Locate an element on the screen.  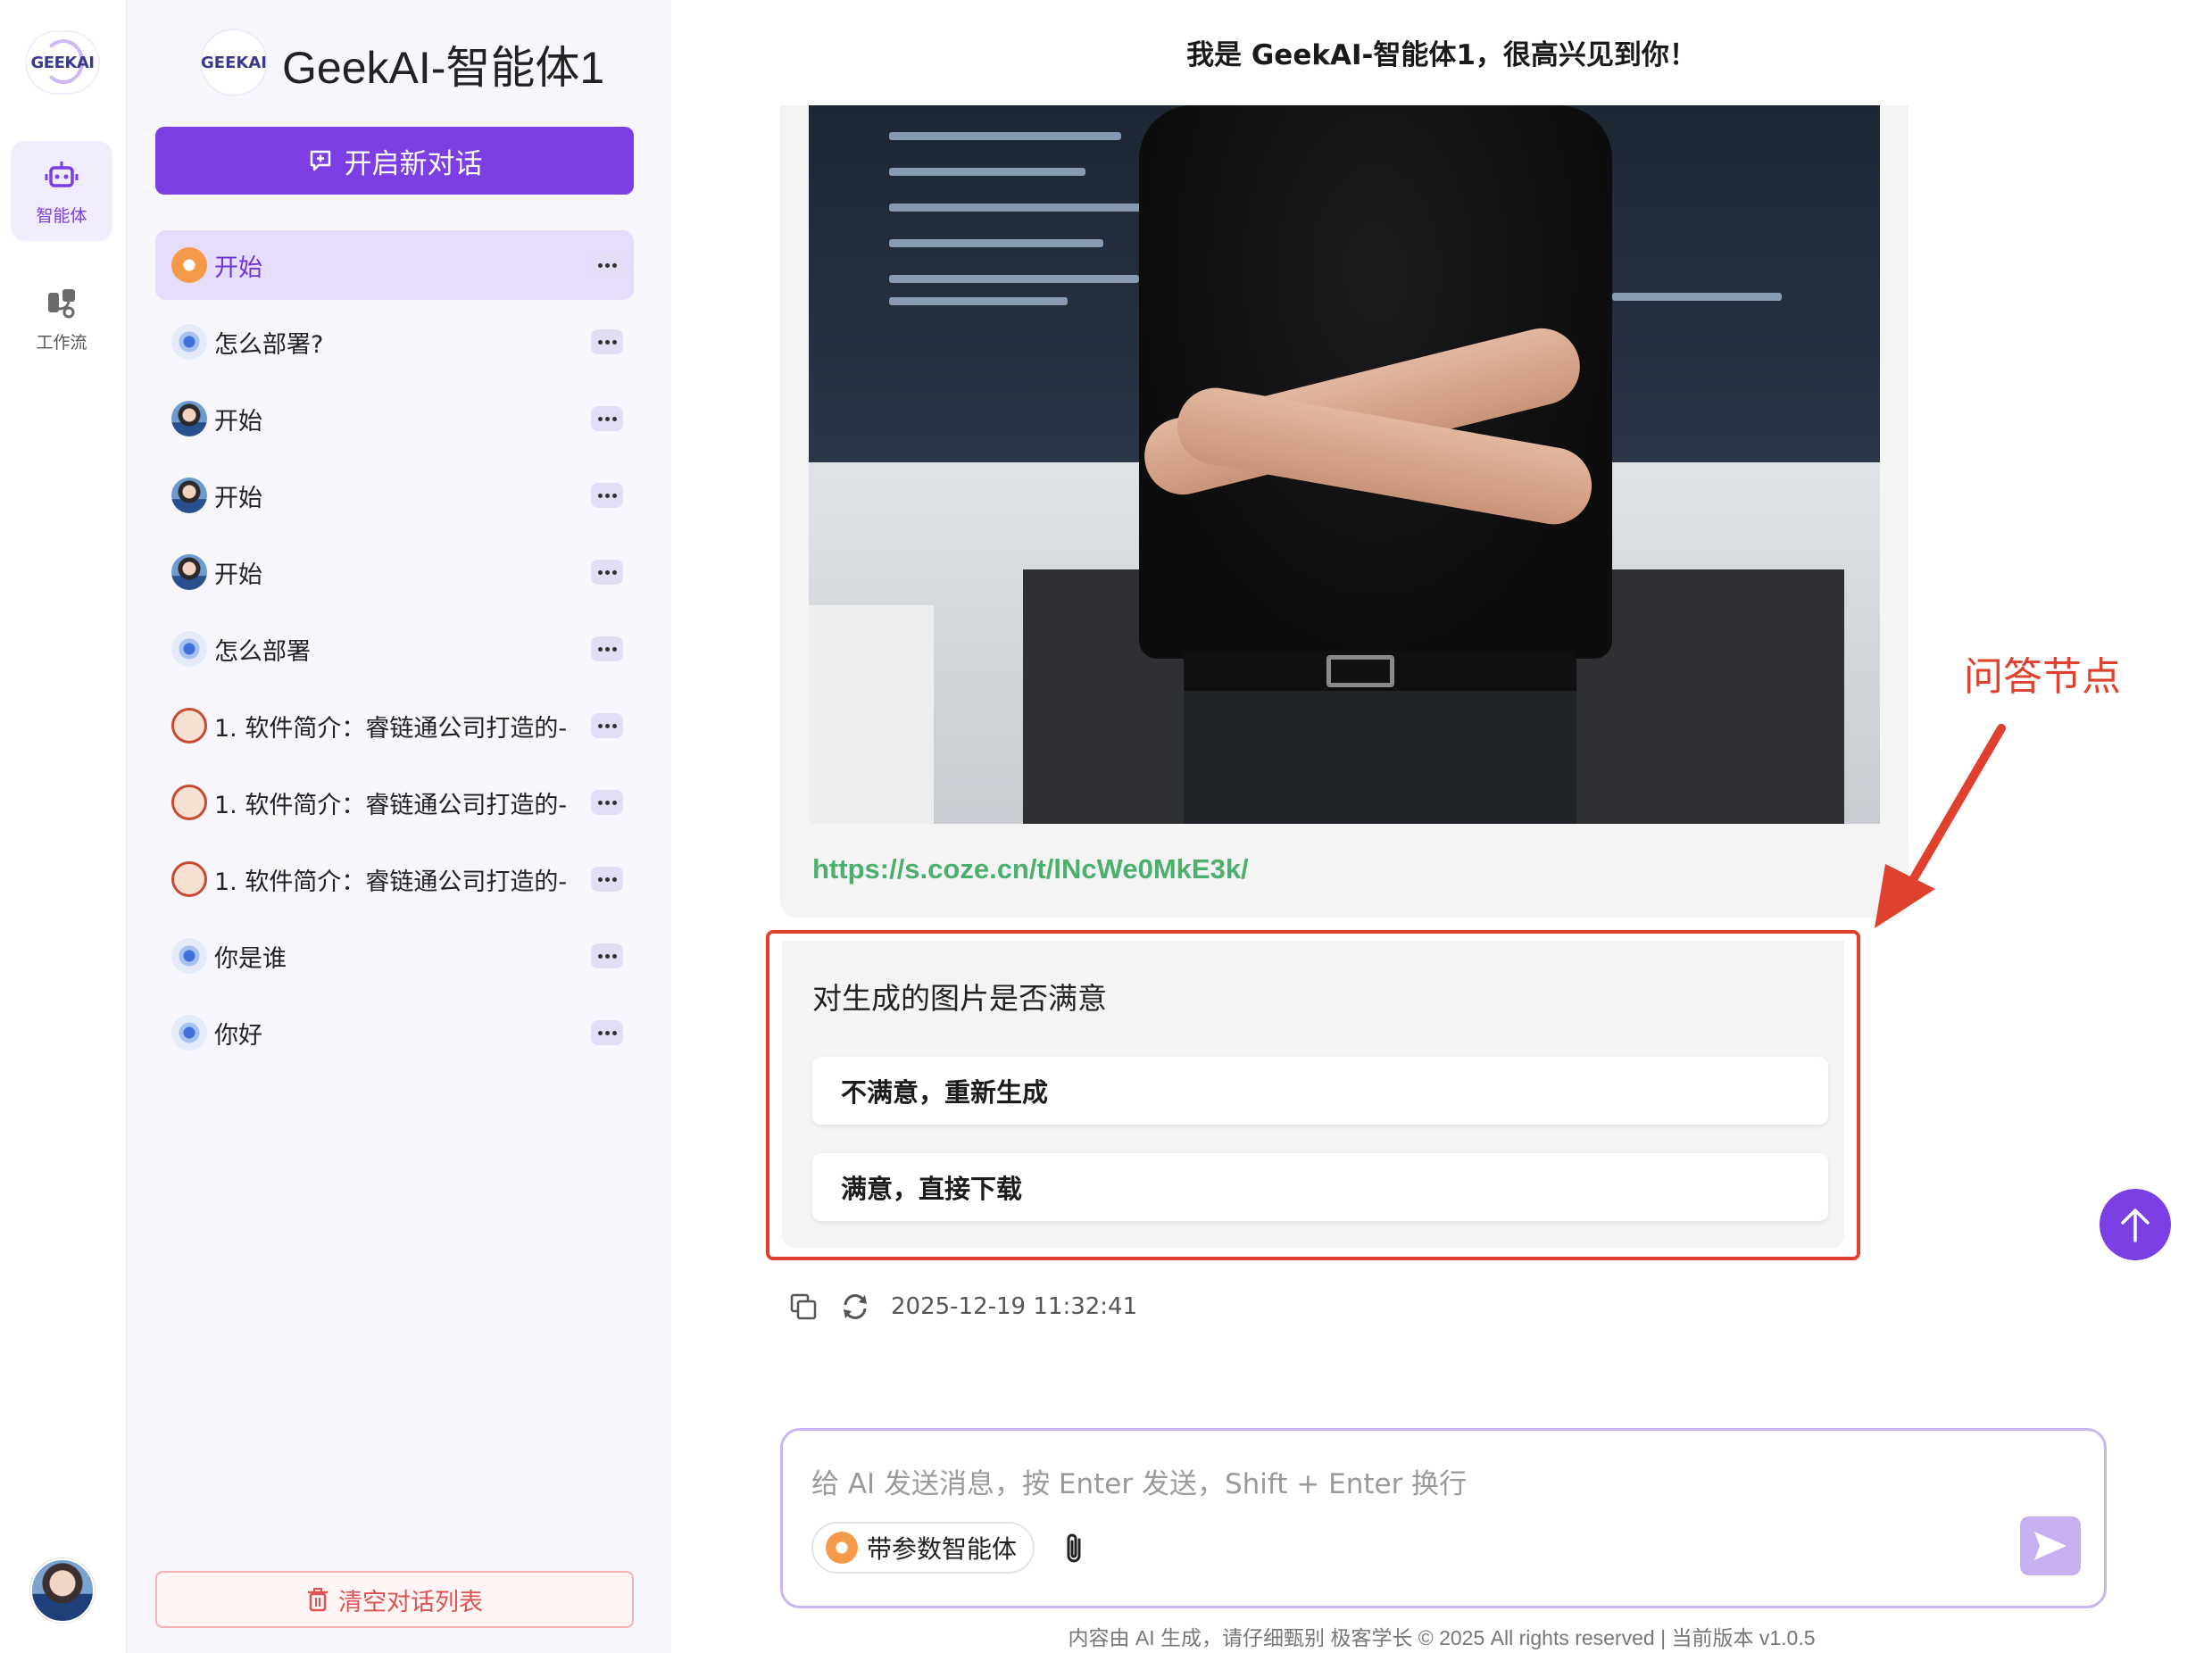
trash-icon is located at coordinates (318, 1600).